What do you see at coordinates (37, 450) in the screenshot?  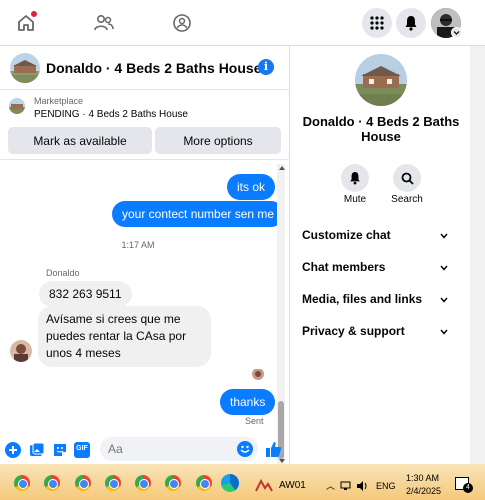 I see `photo-icon` at bounding box center [37, 450].